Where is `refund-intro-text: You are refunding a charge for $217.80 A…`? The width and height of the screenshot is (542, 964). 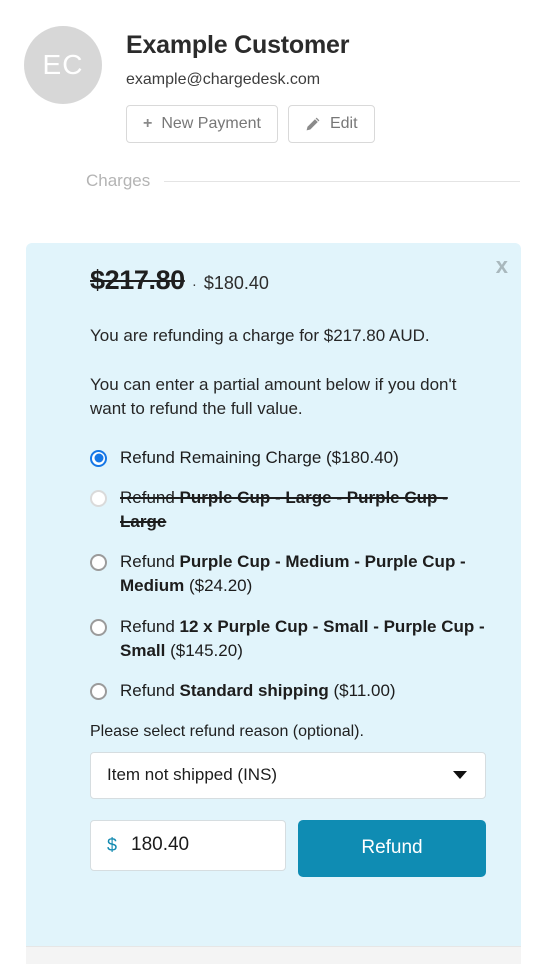 refund-intro-text: You are refunding a charge for $217.80 A… is located at coordinates (260, 335).